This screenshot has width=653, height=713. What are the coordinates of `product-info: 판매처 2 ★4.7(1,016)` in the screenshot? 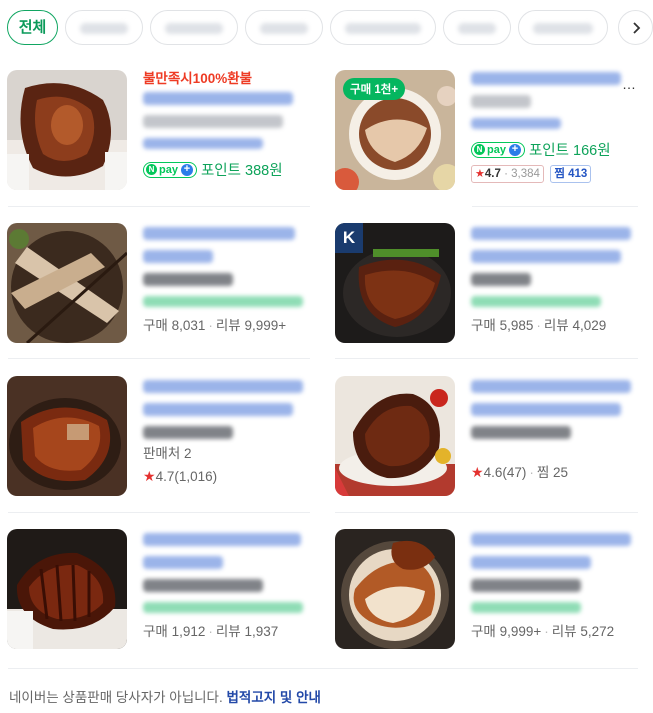 It's located at (228, 431).